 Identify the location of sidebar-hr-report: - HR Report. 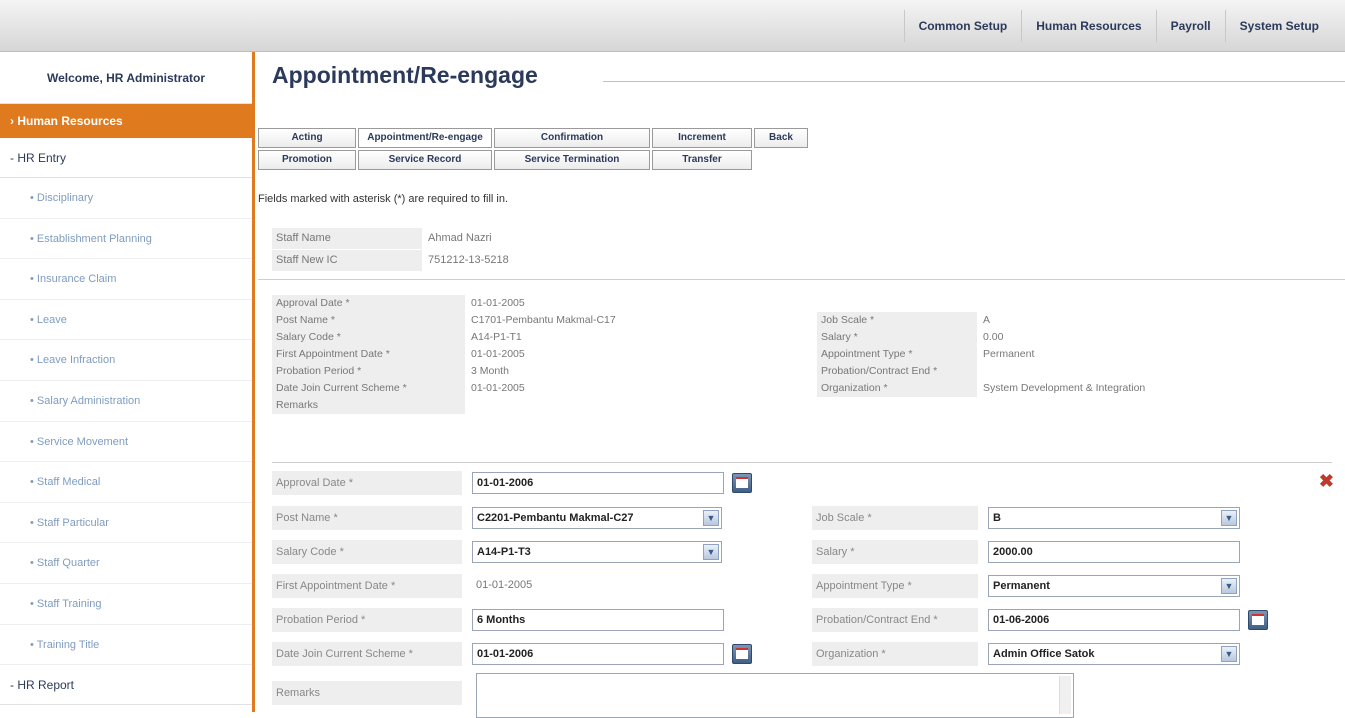
(126, 685).